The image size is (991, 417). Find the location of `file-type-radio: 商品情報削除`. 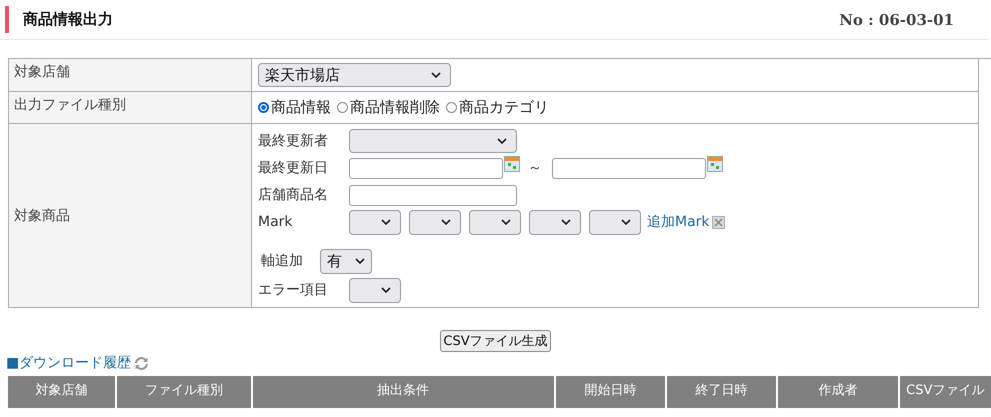

file-type-radio: 商品情報削除 is located at coordinates (388, 107).